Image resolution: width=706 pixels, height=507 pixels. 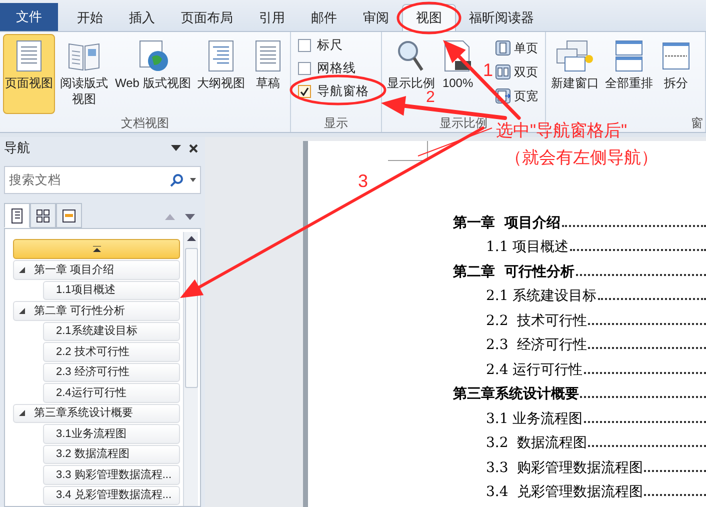 I want to click on two-pages-icon, so click(x=502, y=72).